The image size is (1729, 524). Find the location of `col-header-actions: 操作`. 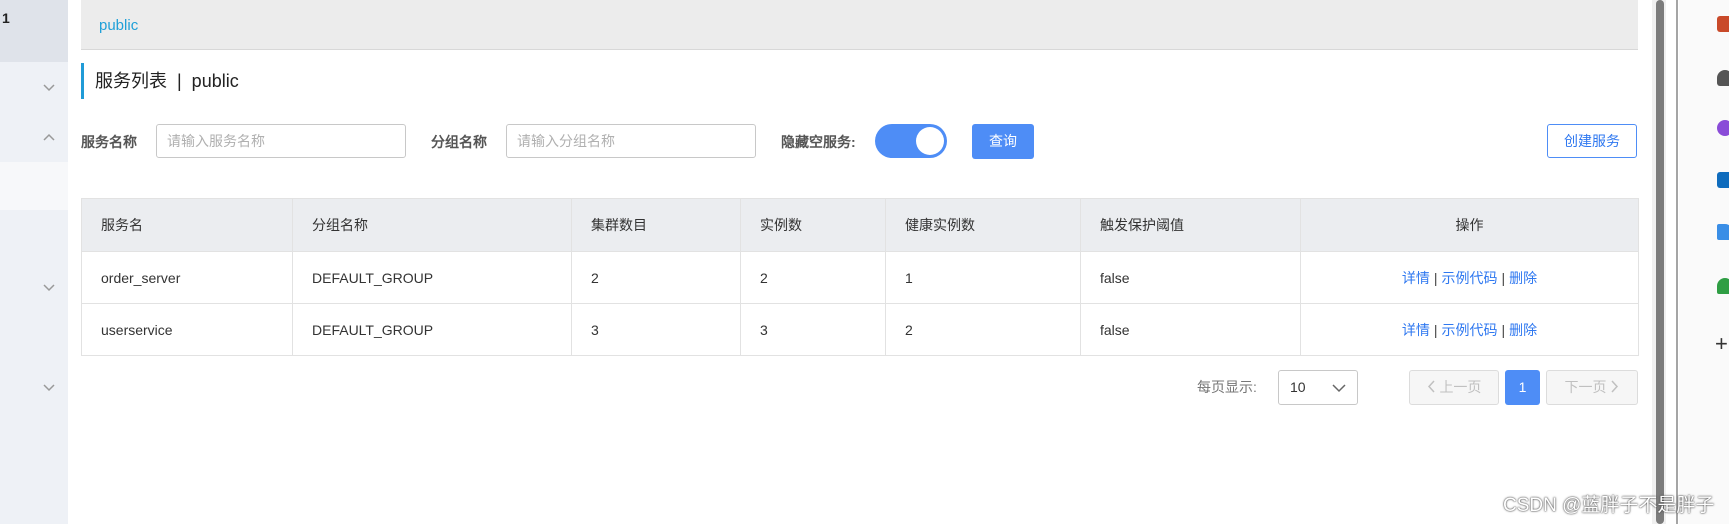

col-header-actions: 操作 is located at coordinates (1469, 225).